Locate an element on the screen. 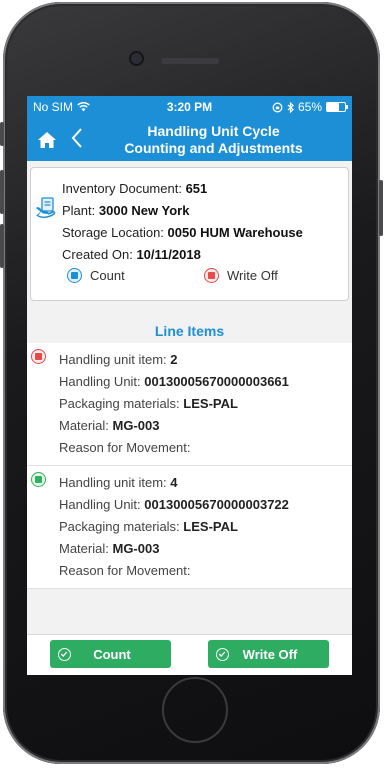 The image size is (385, 768). count-button: Count is located at coordinates (110, 654).